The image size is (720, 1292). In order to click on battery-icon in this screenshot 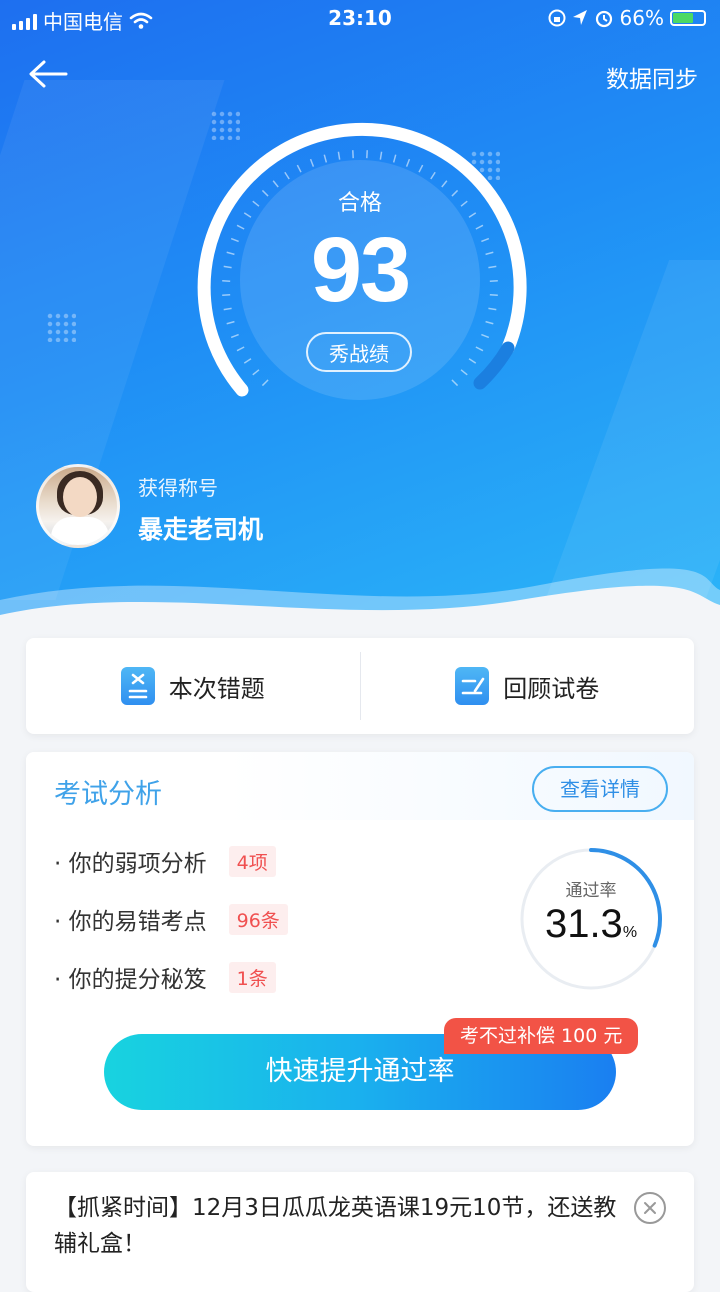, I will do `click(688, 18)`.